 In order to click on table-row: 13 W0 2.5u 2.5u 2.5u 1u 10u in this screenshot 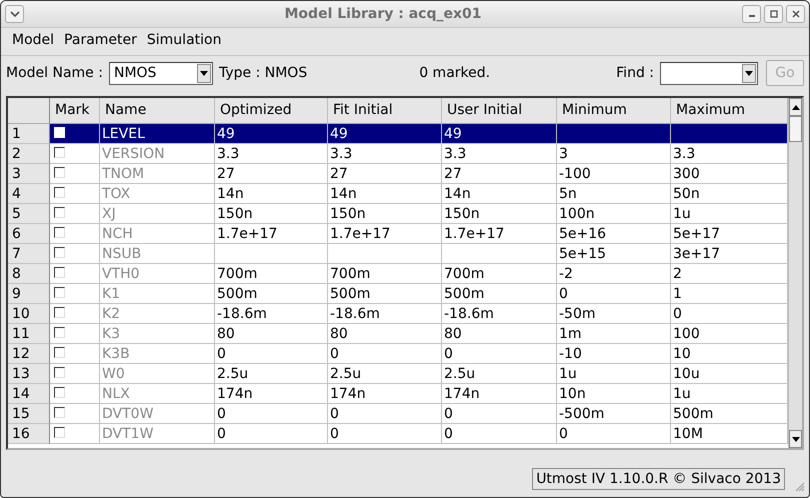, I will do `click(398, 374)`.